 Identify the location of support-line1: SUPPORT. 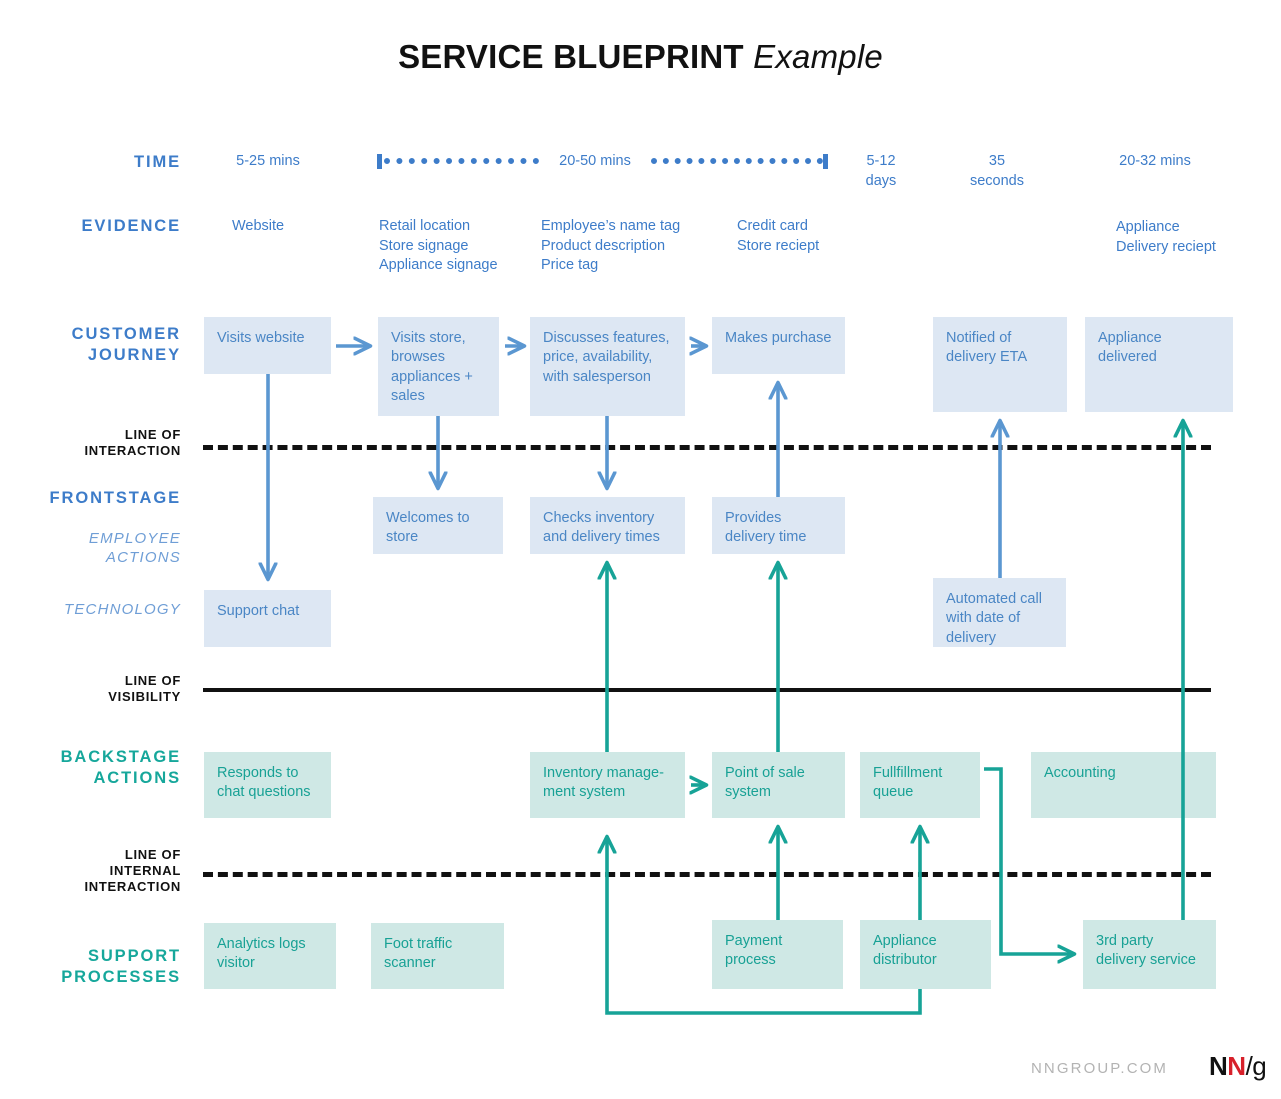
(134, 956).